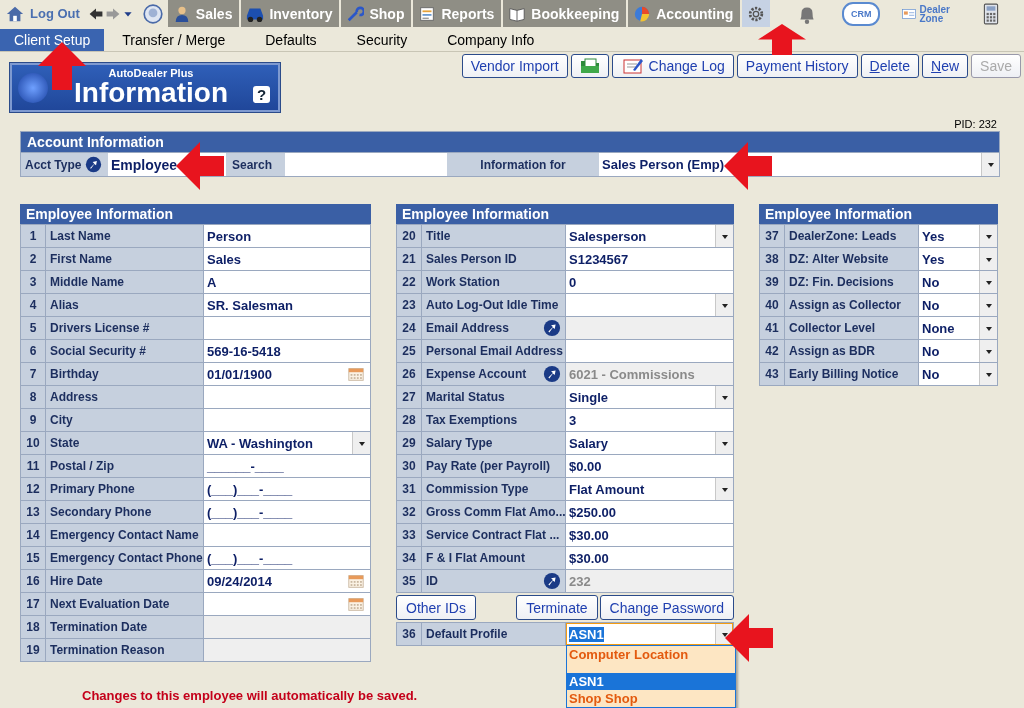 This screenshot has width=1024, height=708. Describe the element at coordinates (287, 374) in the screenshot. I see `date-field: 01/01/1900` at that location.